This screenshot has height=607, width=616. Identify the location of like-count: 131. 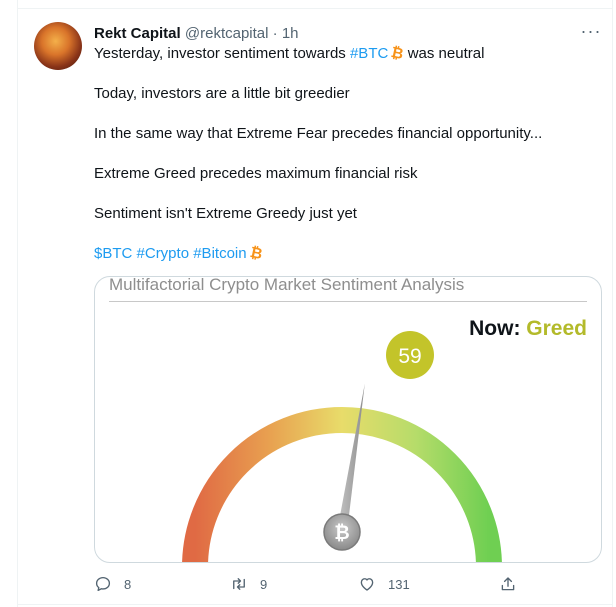
(399, 584).